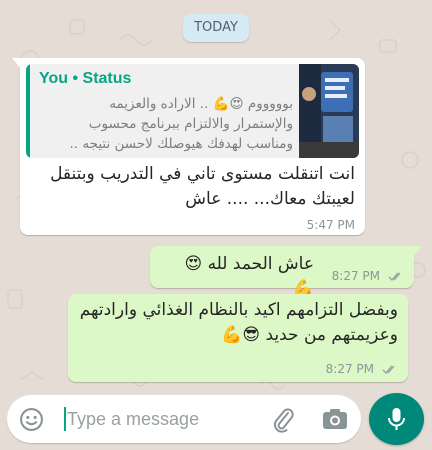 This screenshot has height=450, width=432. Describe the element at coordinates (284, 420) in the screenshot. I see `paperclip-icon` at that location.